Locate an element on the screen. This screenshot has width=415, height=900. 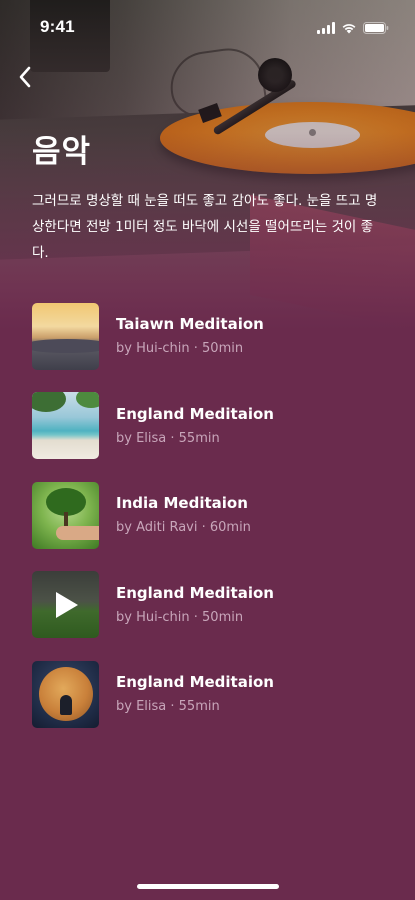
status-icons is located at coordinates (353, 27).